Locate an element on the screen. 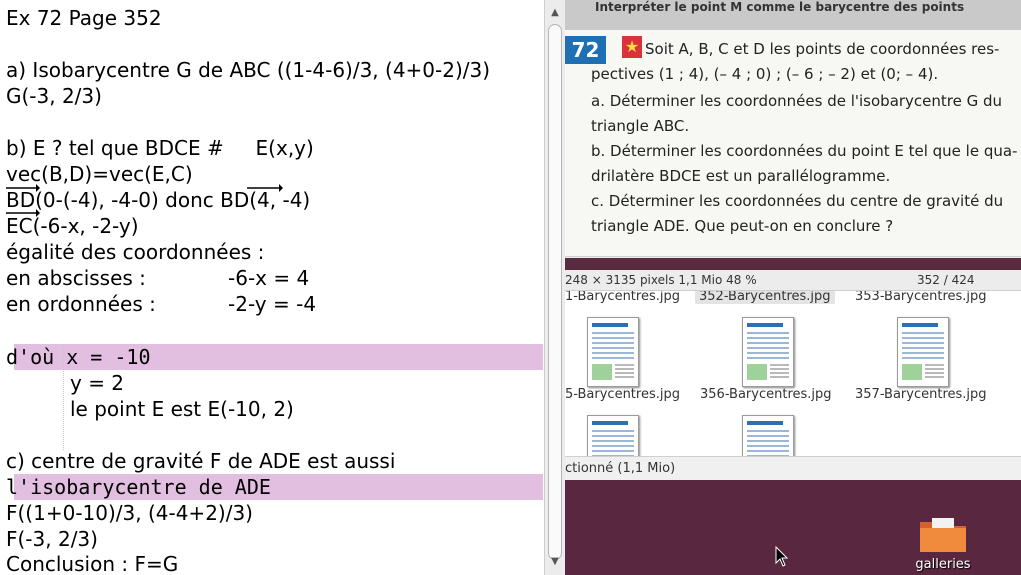  mouse-cursor-icon is located at coordinates (782, 558).